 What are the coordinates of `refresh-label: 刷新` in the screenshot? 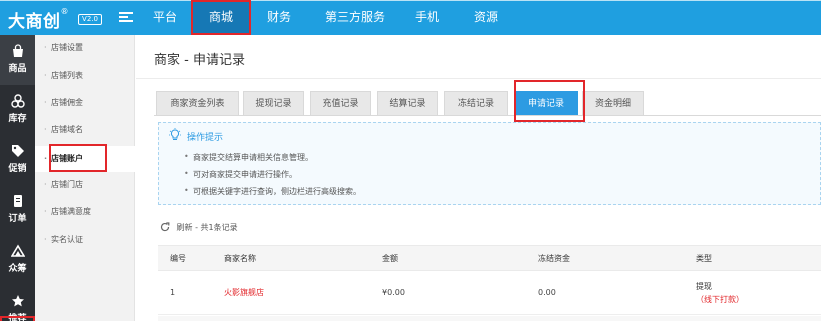 It's located at (184, 227).